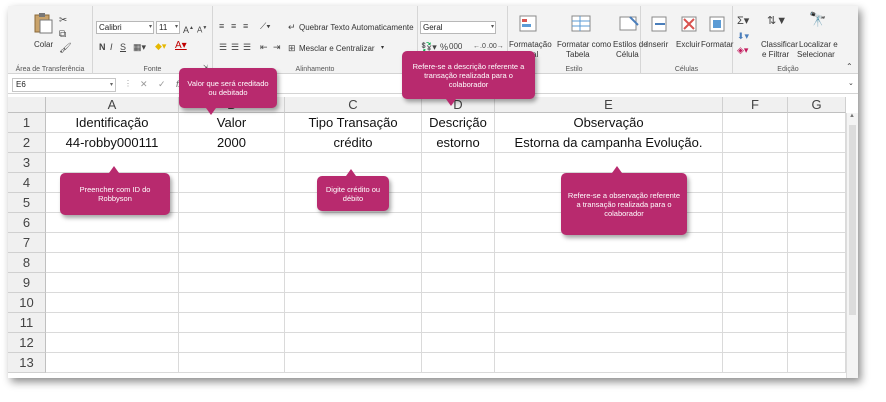 The image size is (886, 402). Describe the element at coordinates (629, 24) in the screenshot. I see `cell-styles-icon` at that location.